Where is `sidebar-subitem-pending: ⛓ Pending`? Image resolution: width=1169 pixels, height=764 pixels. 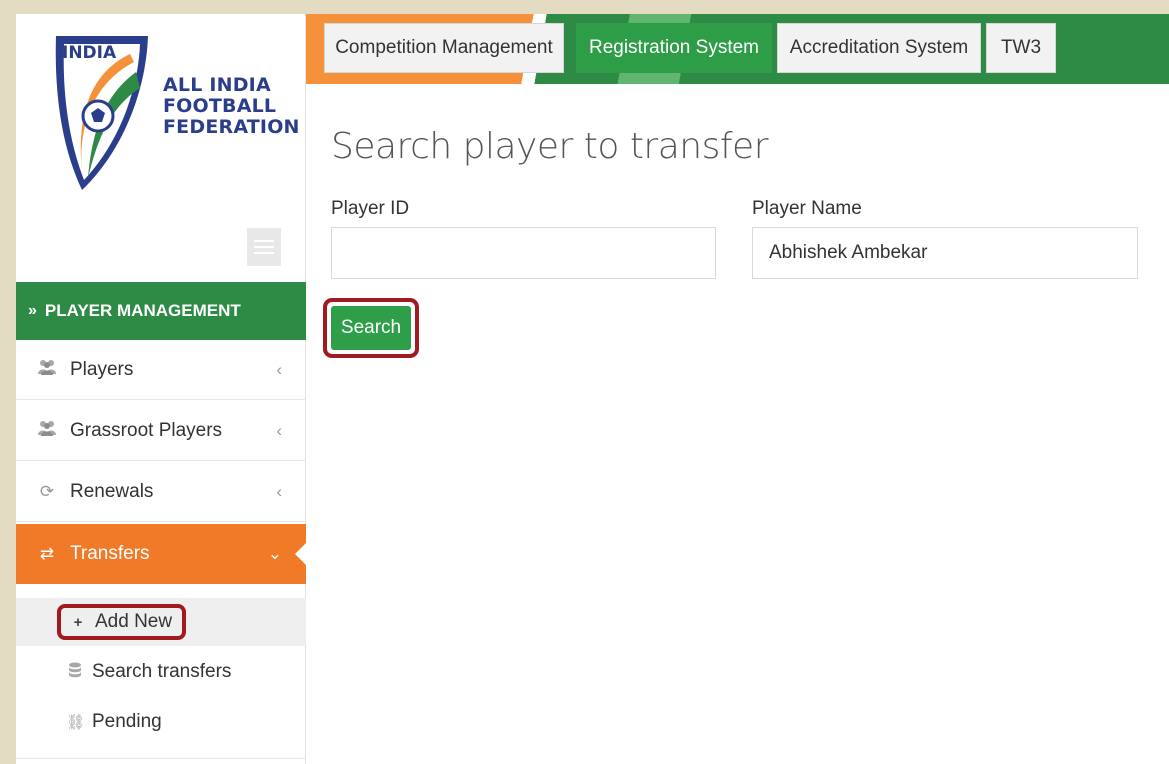
sidebar-subitem-pending: ⛓ Pending is located at coordinates (161, 722).